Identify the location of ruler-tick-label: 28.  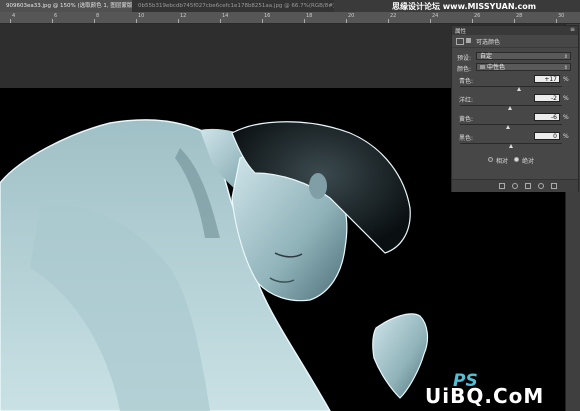
(519, 16).